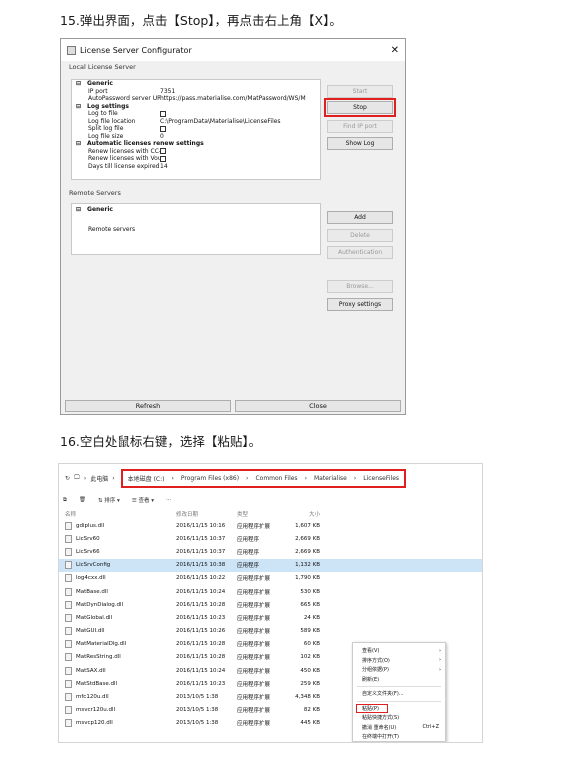  I want to click on file-row: MatGlobal.dll 2016/11/15 10:23 应用程序扩展 24 KB, so click(270, 617).